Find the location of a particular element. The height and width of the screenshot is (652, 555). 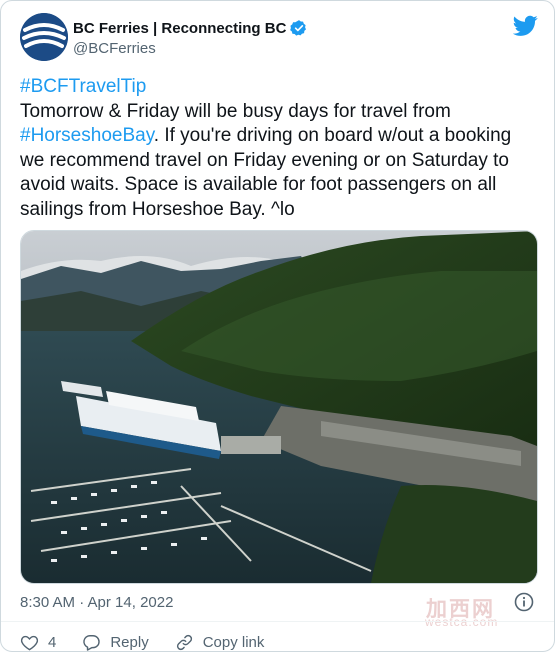

like-button: 4 is located at coordinates (38, 642).